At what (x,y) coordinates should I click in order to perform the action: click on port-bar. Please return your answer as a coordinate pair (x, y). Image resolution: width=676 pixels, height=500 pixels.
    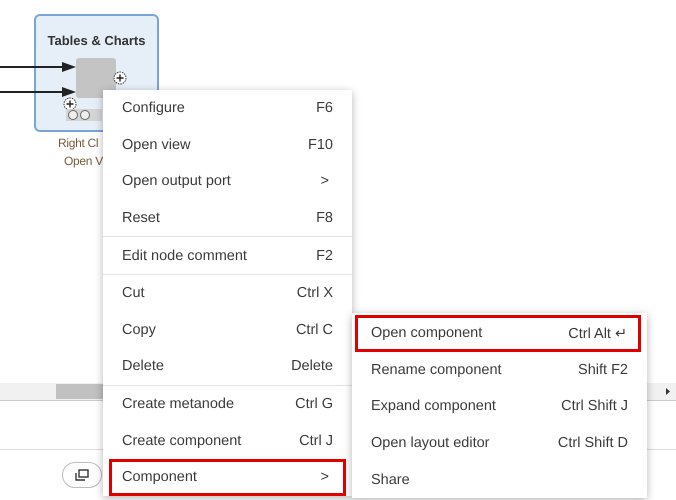
    Looking at the image, I should click on (84, 115).